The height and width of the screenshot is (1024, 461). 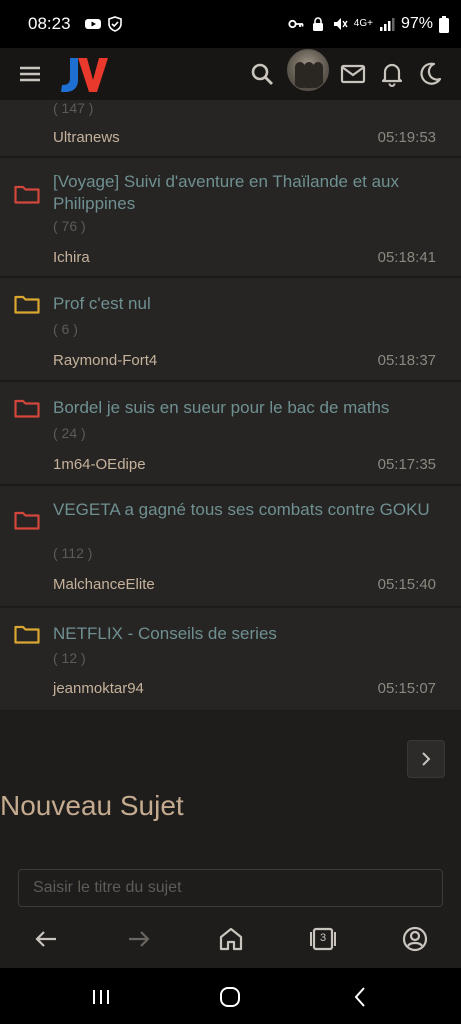 I want to click on home-icon, so click(x=231, y=939).